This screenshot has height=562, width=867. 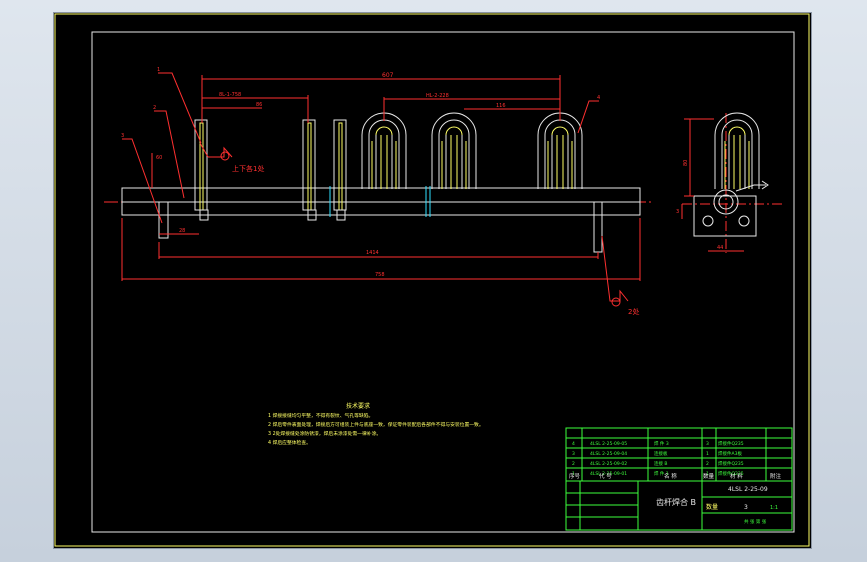 What do you see at coordinates (670, 476) in the screenshot?
I see `bom-header-name: 名 称` at bounding box center [670, 476].